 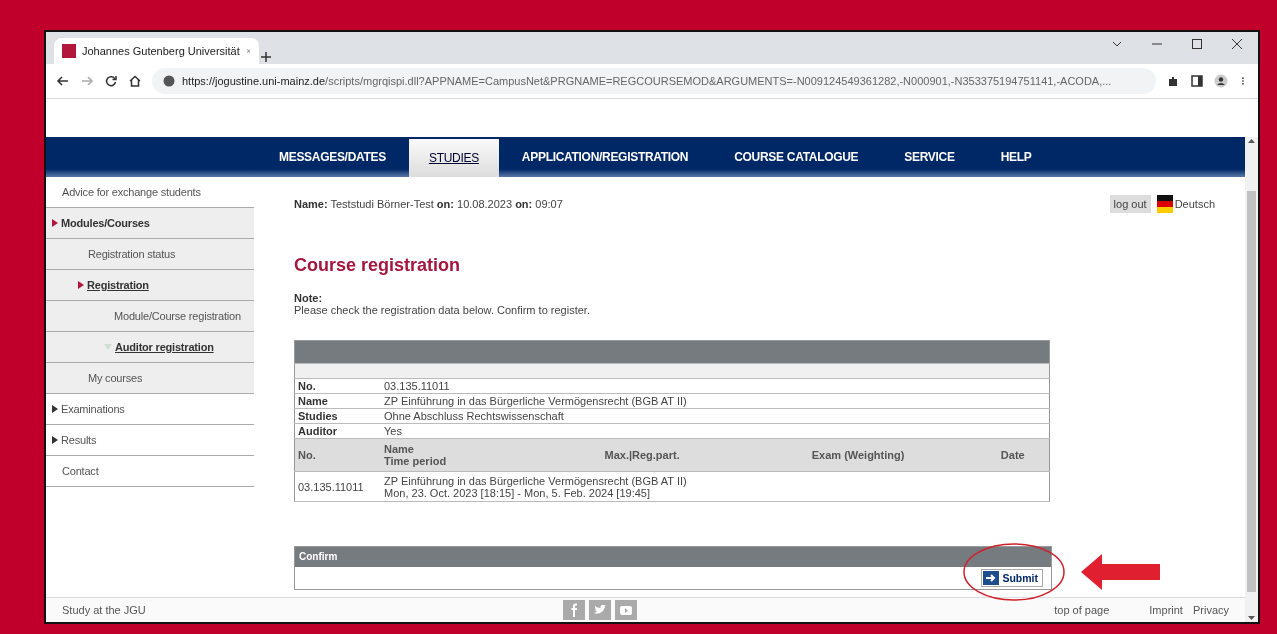 I want to click on nav-tab: MESSAGES/DATES, so click(x=332, y=157).